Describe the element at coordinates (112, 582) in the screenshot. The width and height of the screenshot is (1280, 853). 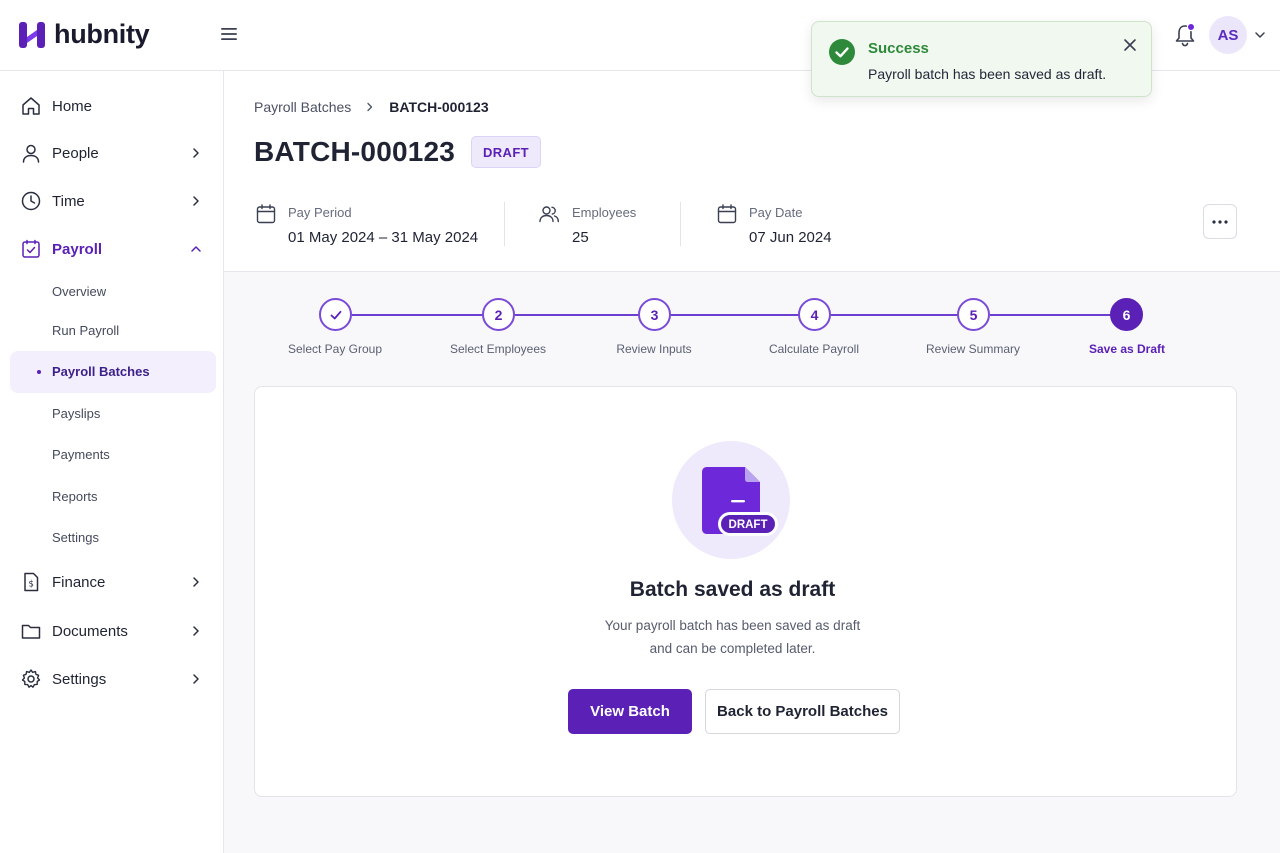
I see `sidebar-item-finance: $ Finance` at that location.